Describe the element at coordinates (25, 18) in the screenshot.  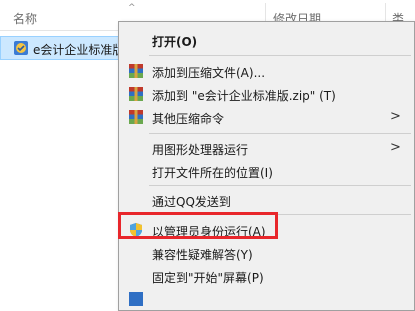
I see `column-name: 名称` at that location.